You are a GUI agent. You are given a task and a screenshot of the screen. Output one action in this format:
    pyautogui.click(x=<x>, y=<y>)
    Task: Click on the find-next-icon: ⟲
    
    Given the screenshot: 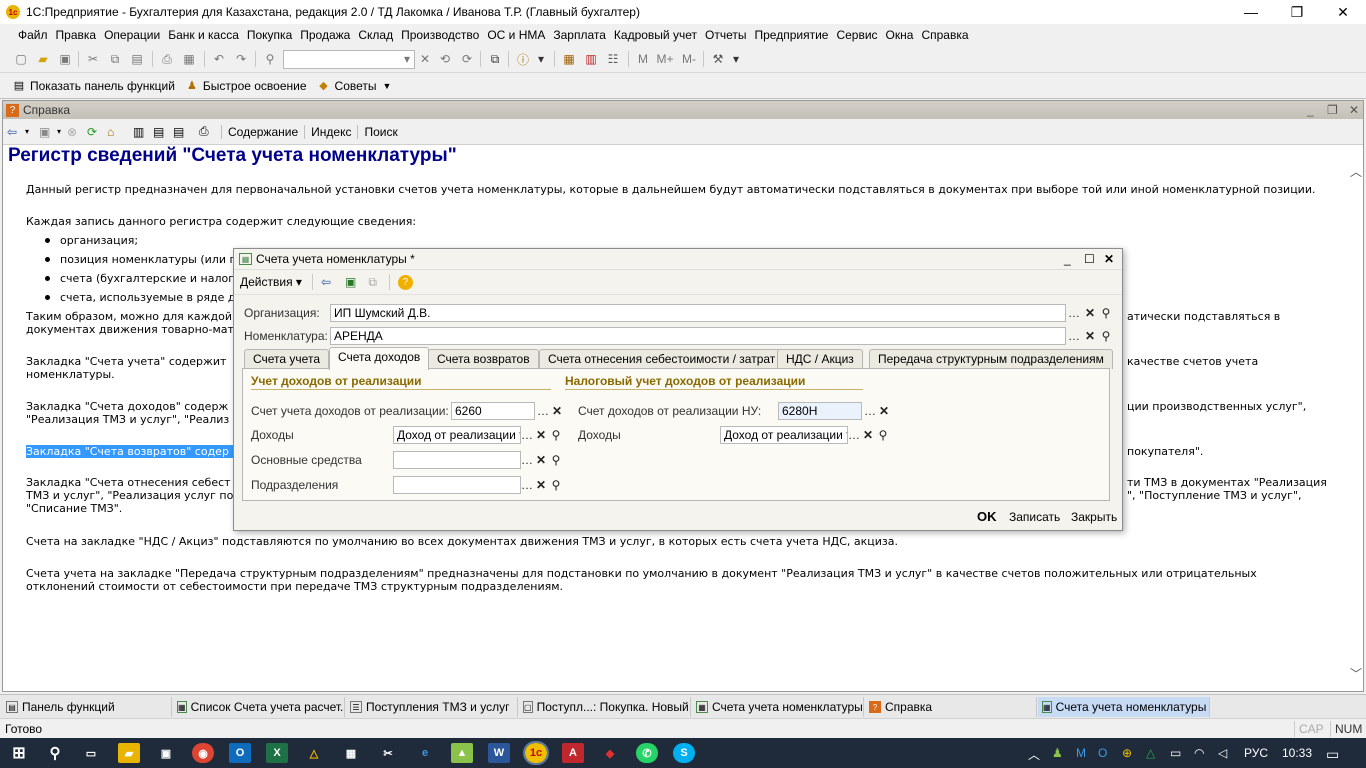 What is the action you would take?
    pyautogui.click(x=445, y=59)
    